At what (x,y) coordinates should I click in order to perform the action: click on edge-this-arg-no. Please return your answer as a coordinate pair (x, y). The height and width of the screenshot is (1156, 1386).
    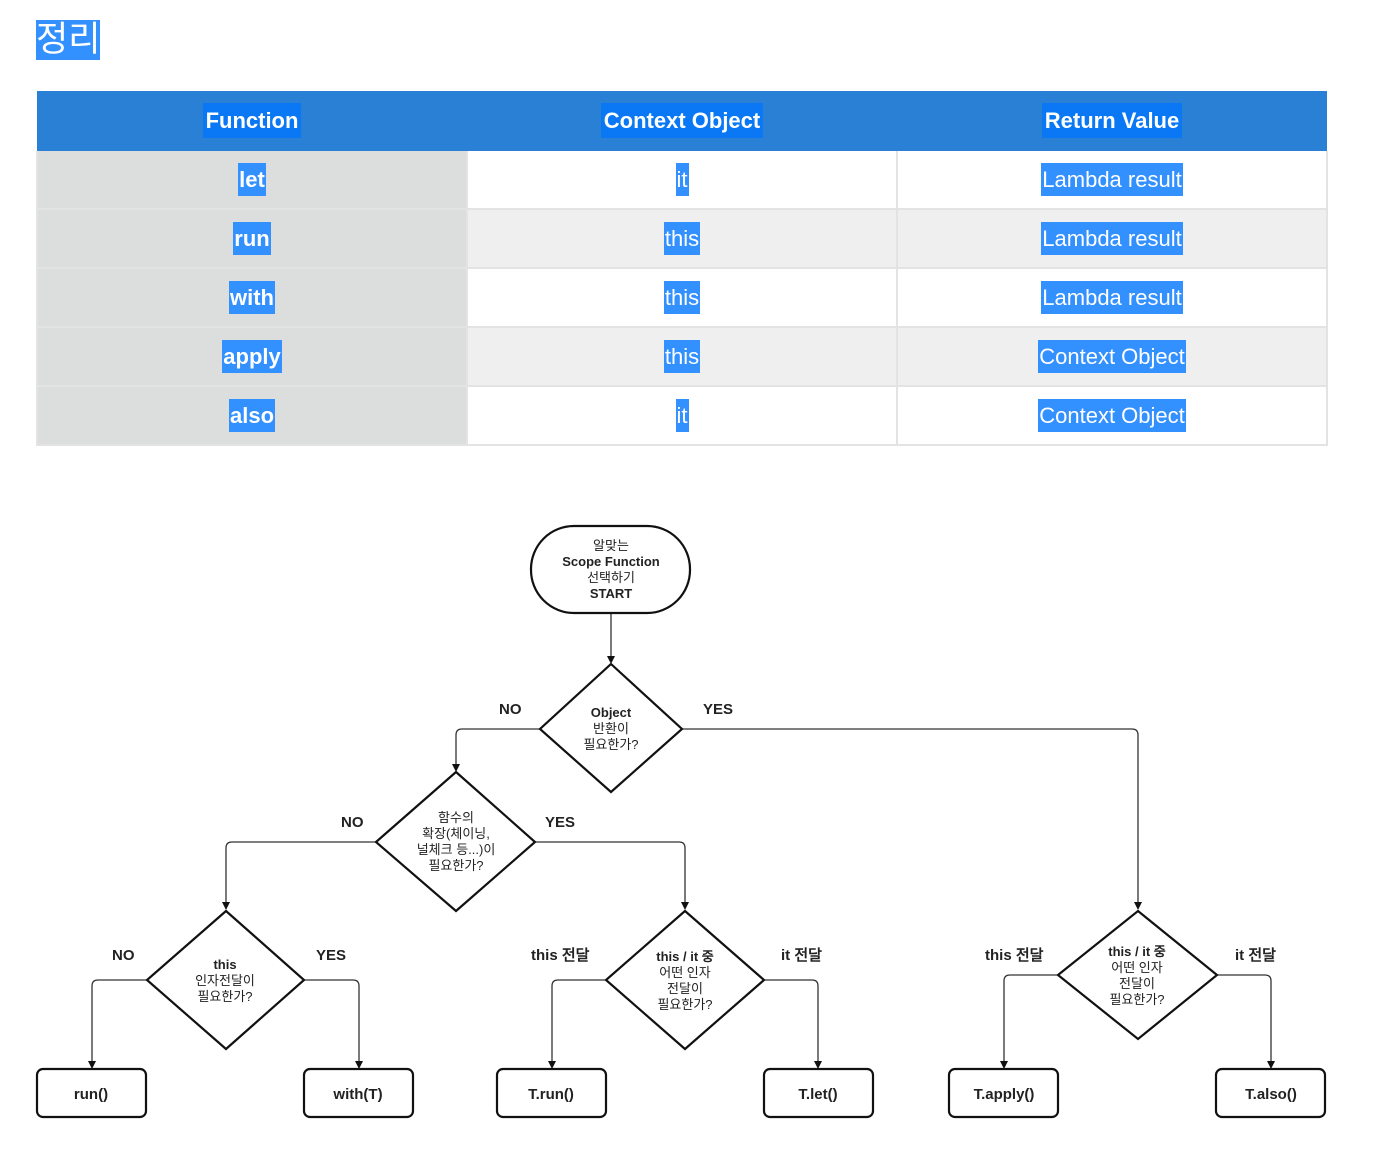
    Looking at the image, I should click on (119, 1020).